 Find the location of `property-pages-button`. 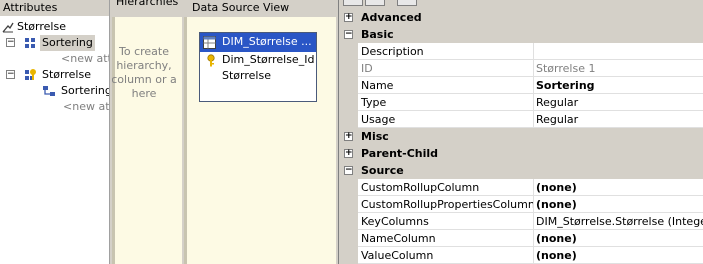

property-pages-button is located at coordinates (407, 3).